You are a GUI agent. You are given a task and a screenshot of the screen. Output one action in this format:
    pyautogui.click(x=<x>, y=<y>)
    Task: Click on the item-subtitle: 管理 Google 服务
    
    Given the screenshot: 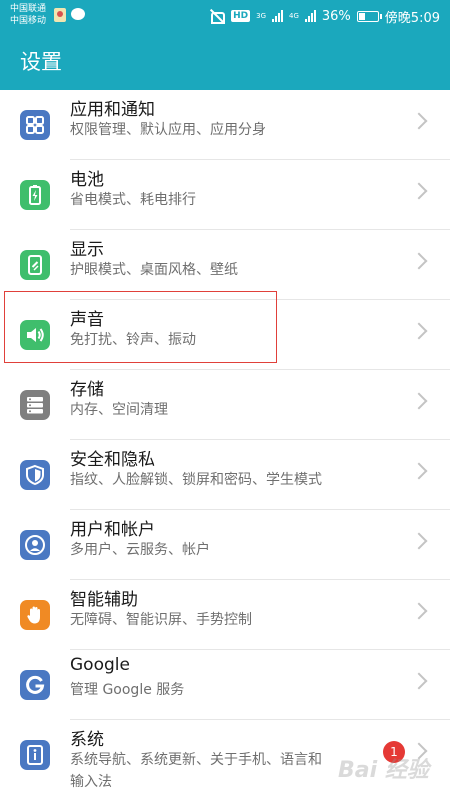 What is the action you would take?
    pyautogui.click(x=127, y=690)
    